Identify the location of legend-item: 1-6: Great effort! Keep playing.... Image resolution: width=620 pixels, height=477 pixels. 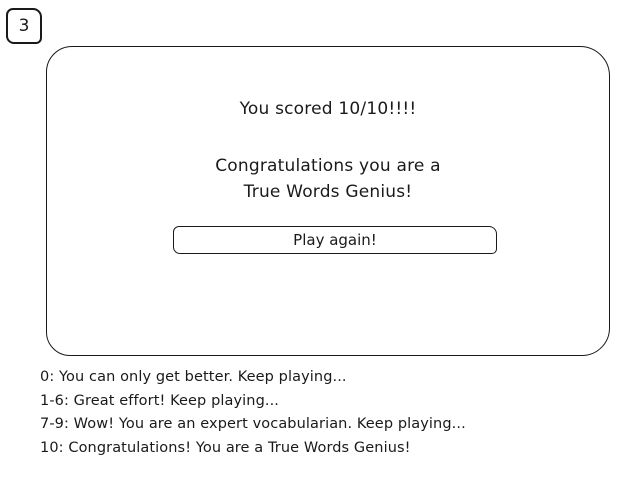
(160, 400).